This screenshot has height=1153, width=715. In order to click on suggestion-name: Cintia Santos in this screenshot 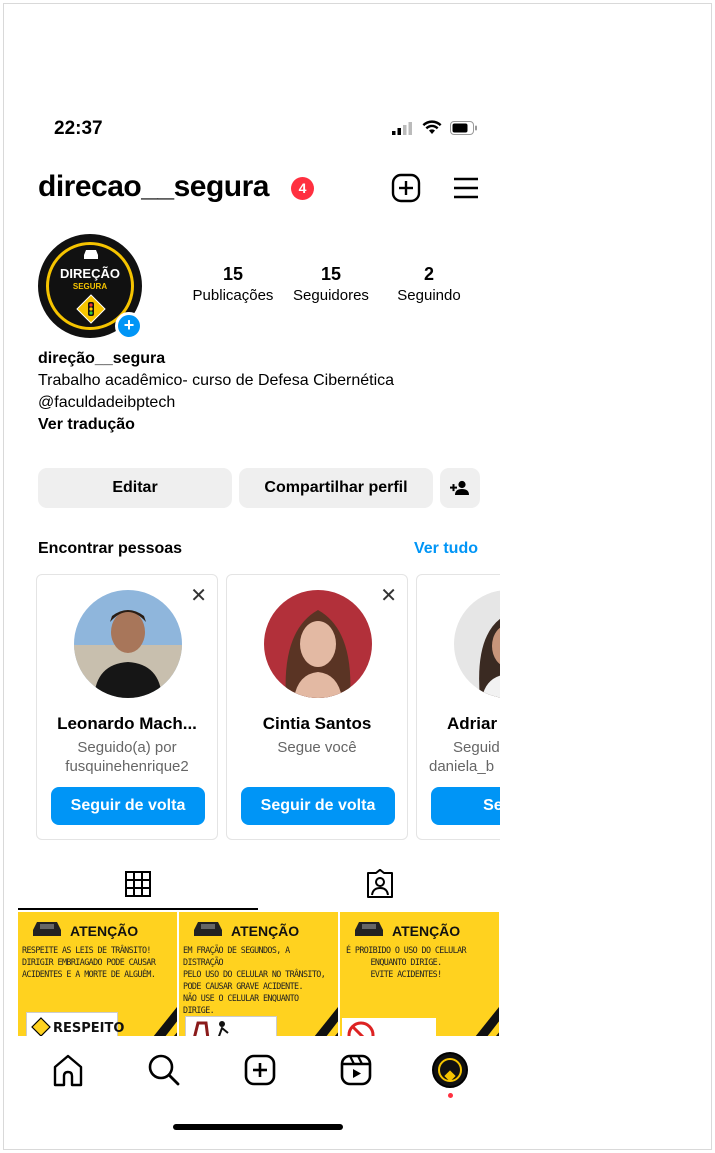, I will do `click(317, 724)`.